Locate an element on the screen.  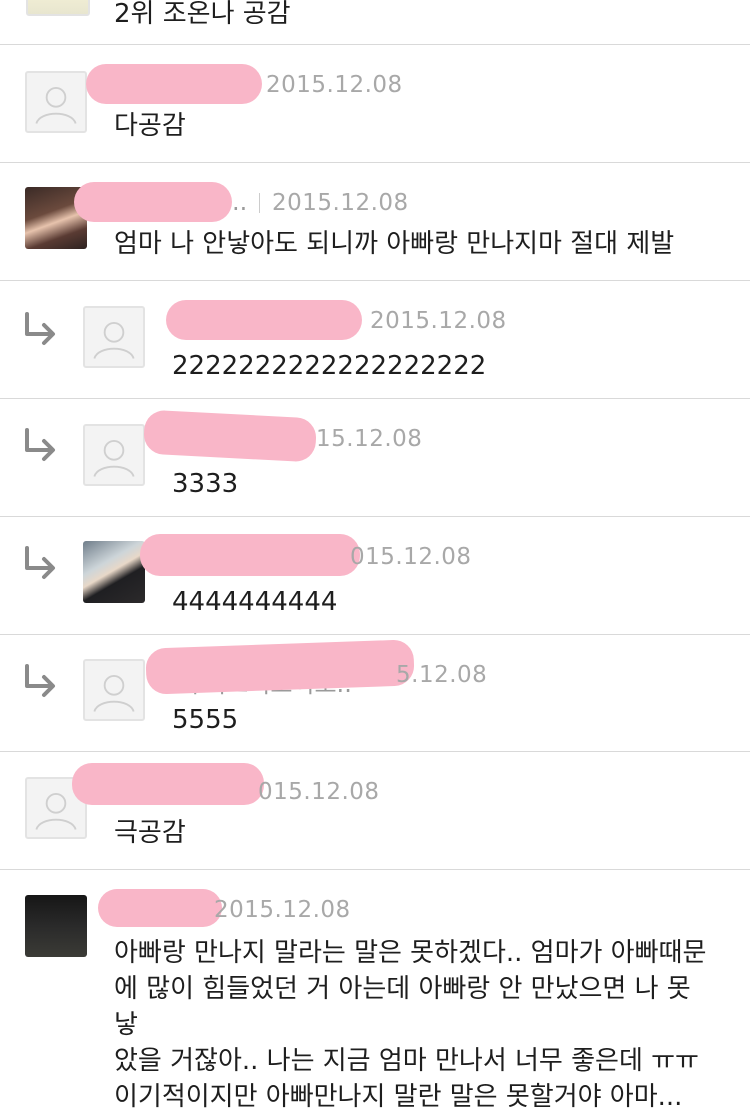
reply-row: 015.12.08 4444444444 is located at coordinates (375, 575).